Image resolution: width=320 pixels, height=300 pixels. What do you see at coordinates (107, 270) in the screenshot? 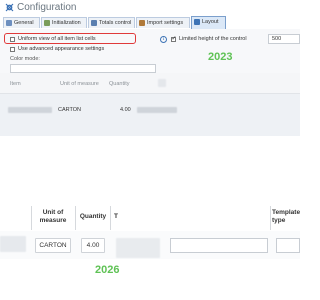
I see `after-year-label: 2026` at bounding box center [107, 270].